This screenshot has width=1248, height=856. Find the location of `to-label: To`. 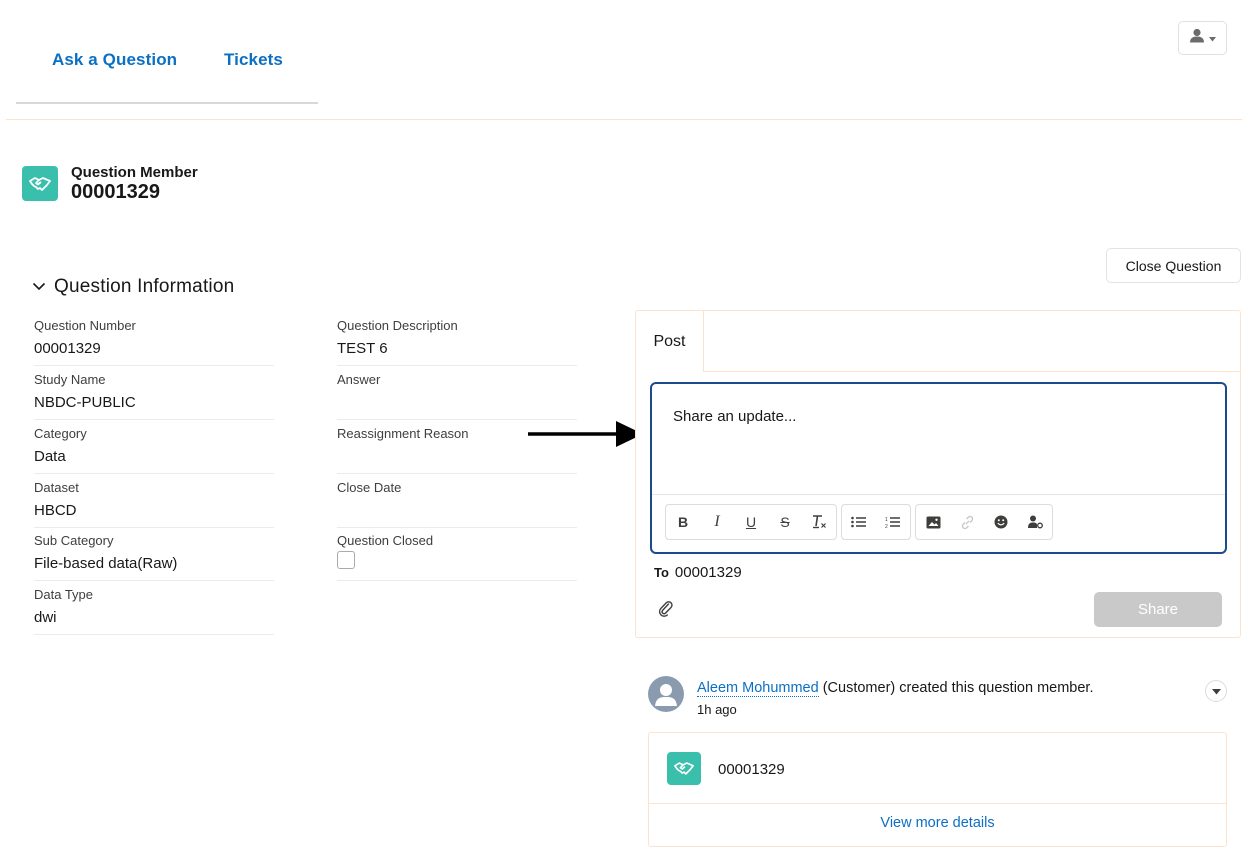

to-label: To is located at coordinates (661, 572).